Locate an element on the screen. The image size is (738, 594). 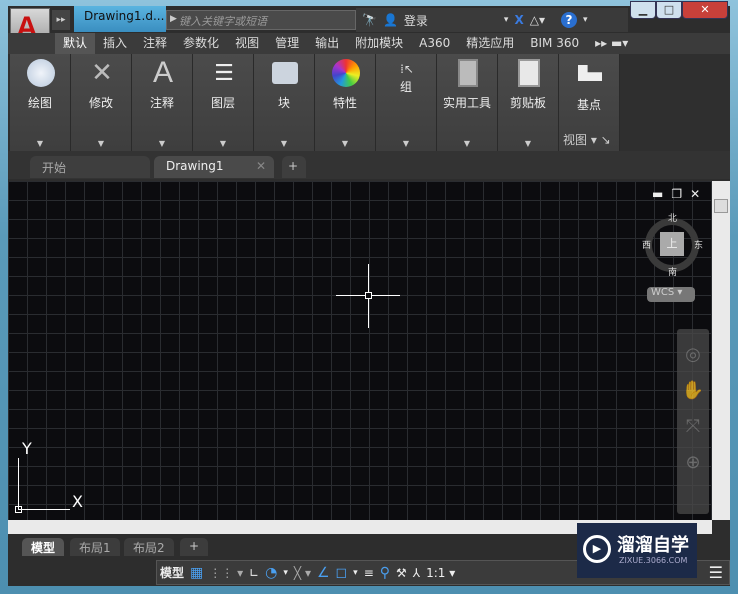
infocenter-toolbar: 🔭 👤 登录 ▾ X △▾ ? ▾ is located at coordinates (492, 20).